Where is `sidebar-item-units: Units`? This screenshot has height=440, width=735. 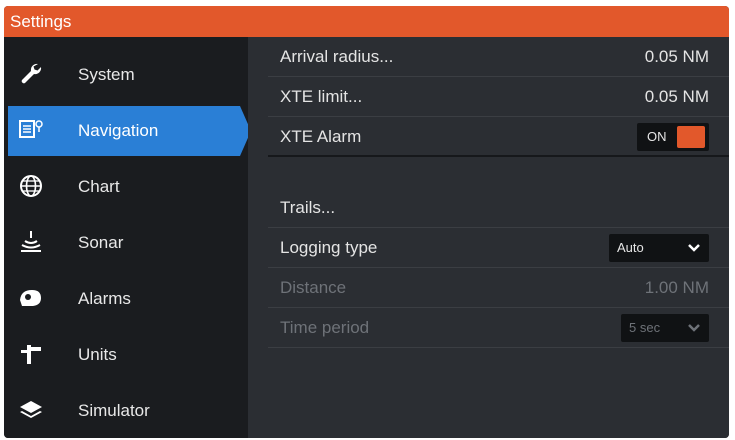
sidebar-item-units: Units is located at coordinates (126, 355).